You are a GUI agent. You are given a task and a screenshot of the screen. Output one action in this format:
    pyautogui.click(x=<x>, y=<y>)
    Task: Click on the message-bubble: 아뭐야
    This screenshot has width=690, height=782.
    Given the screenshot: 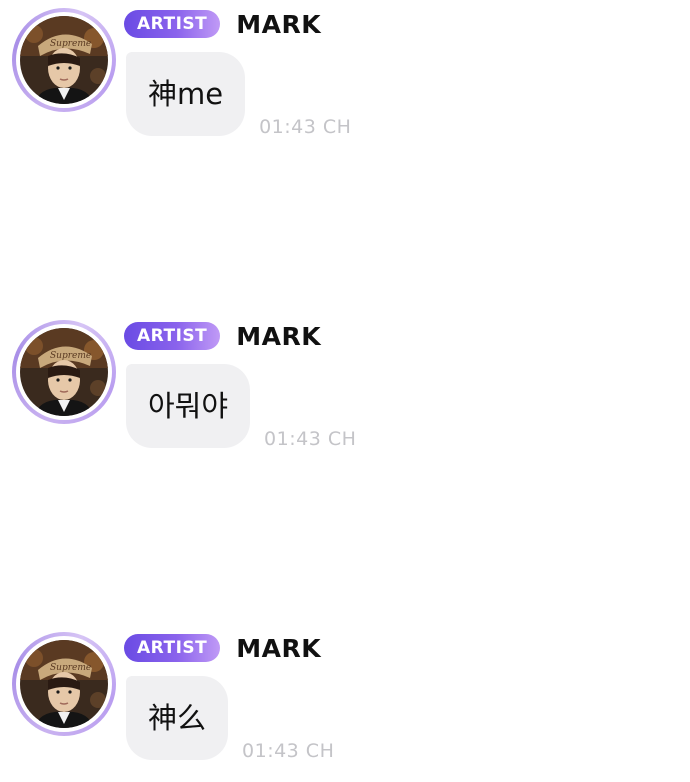 What is the action you would take?
    pyautogui.click(x=188, y=406)
    